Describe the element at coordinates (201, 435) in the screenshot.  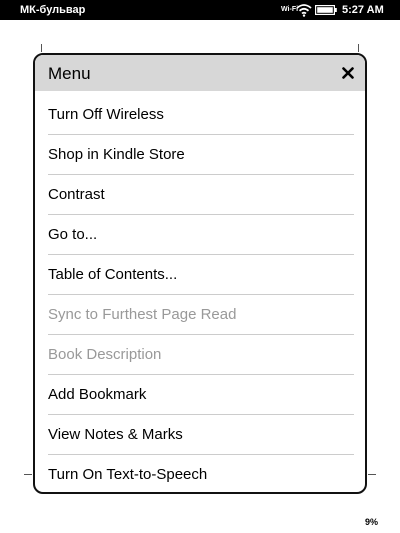
I see `menu-item-view-notes-marks: View Notes & Marks` at that location.